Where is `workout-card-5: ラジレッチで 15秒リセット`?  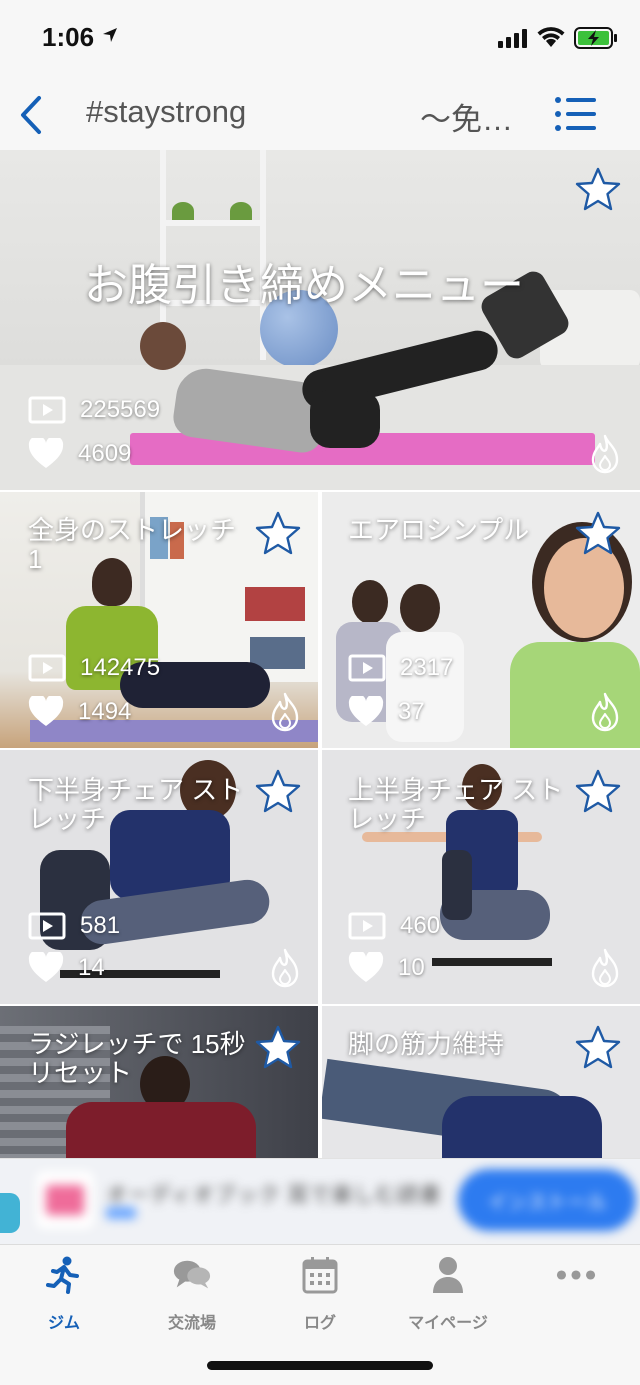 workout-card-5: ラジレッチで 15秒リセット is located at coordinates (159, 1082).